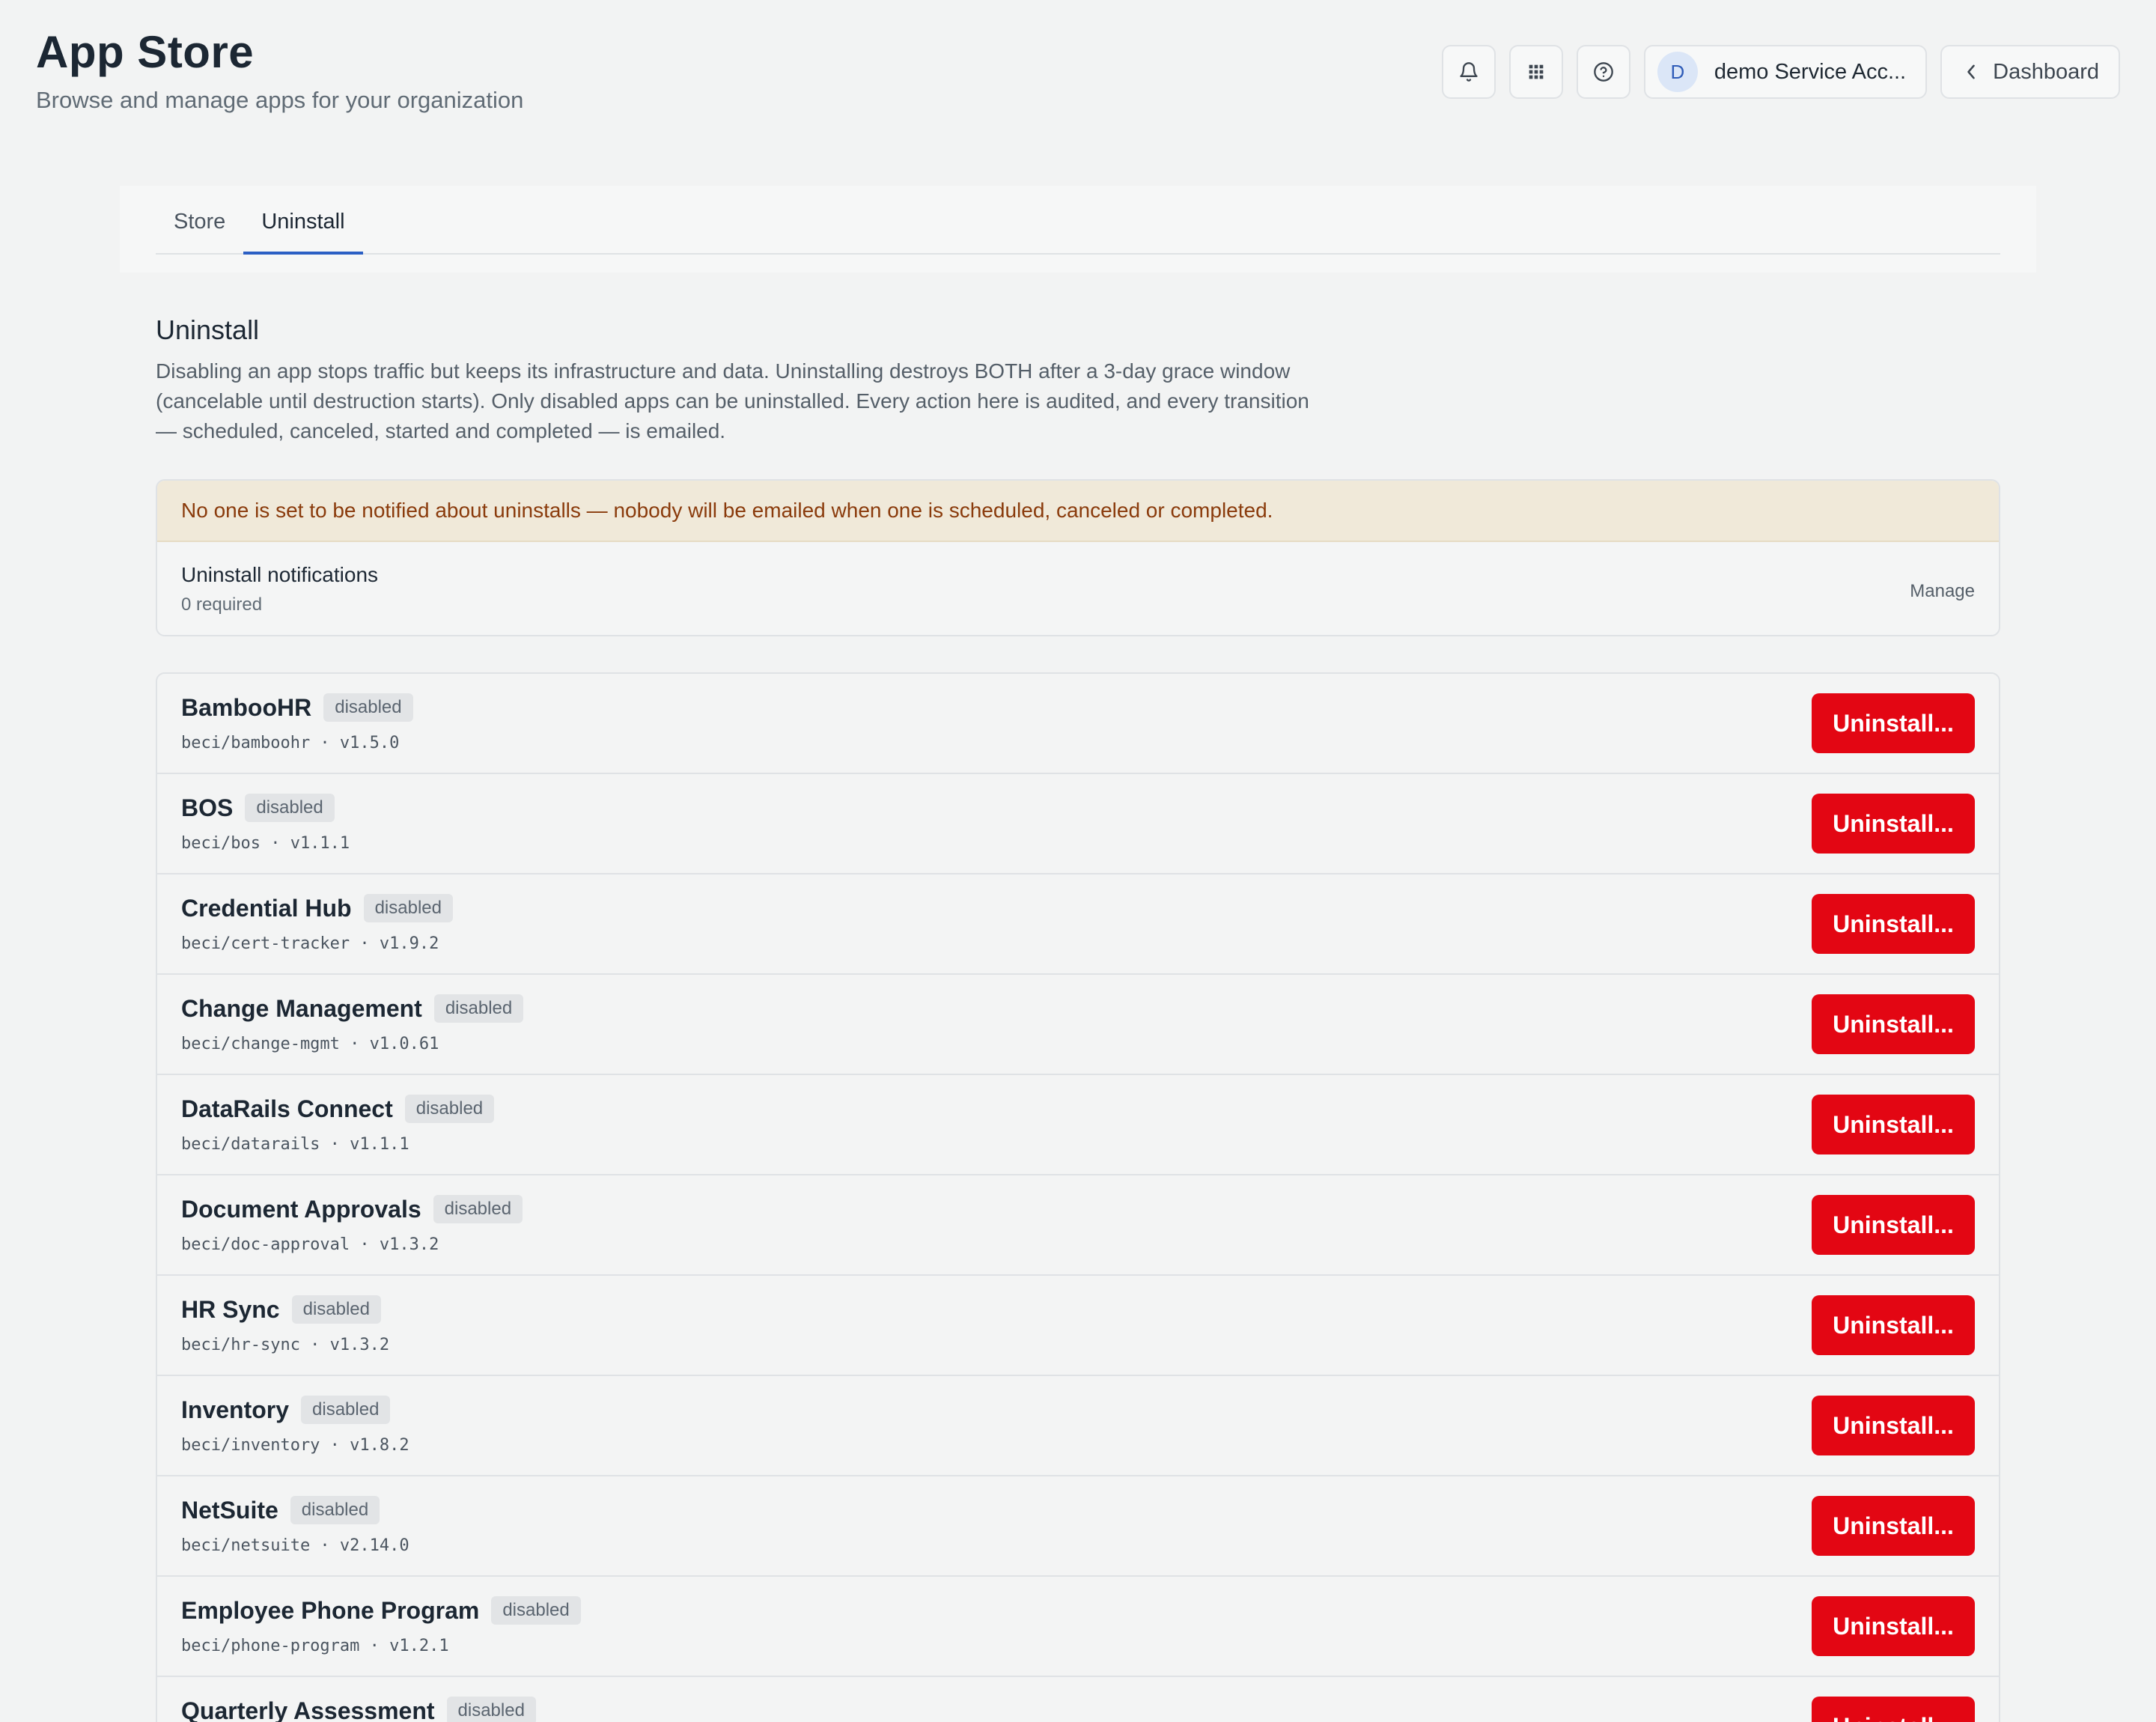 The image size is (2156, 1722). What do you see at coordinates (265, 843) in the screenshot?
I see `app-meta: beci/bos · v1.1.1` at bounding box center [265, 843].